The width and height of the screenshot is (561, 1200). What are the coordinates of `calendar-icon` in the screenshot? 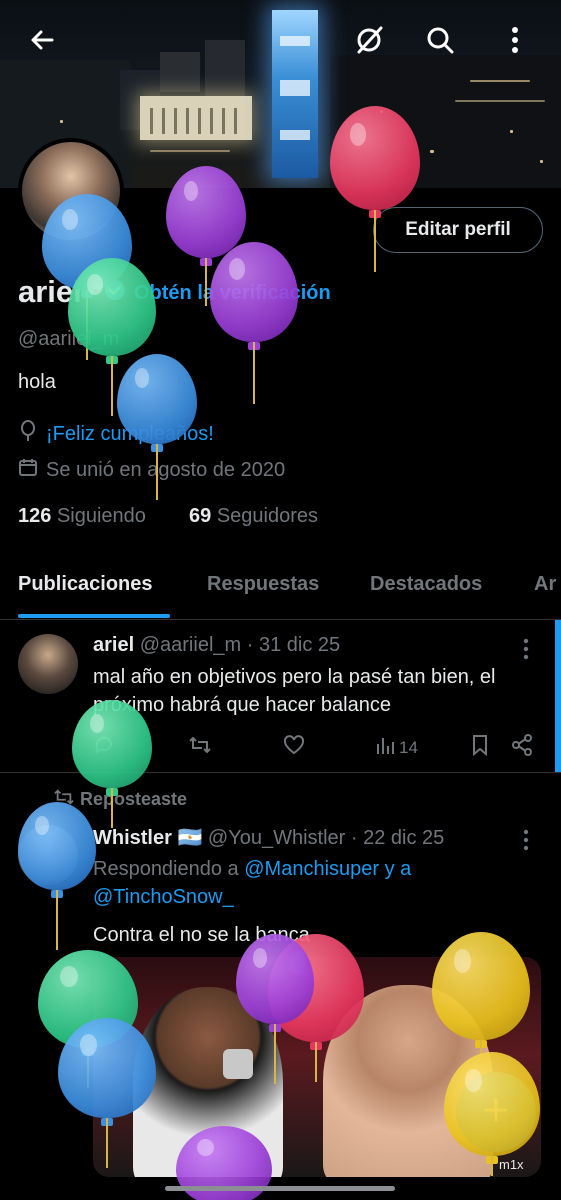 It's located at (28, 470).